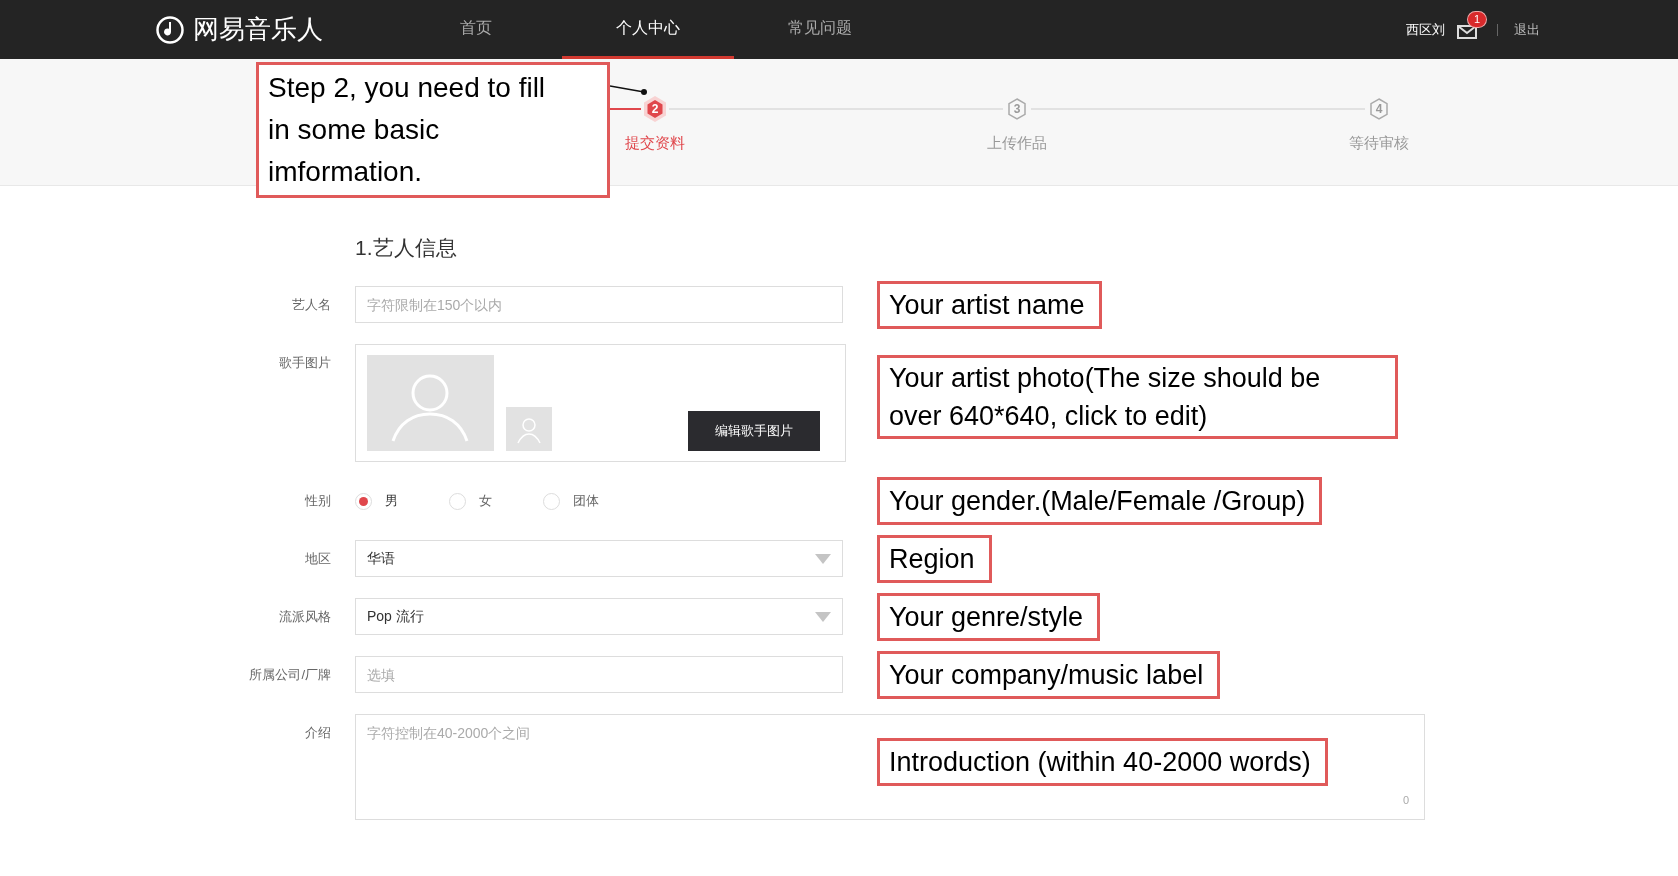  Describe the element at coordinates (1425, 29) in the screenshot. I see `user-name: 西区刘` at that location.